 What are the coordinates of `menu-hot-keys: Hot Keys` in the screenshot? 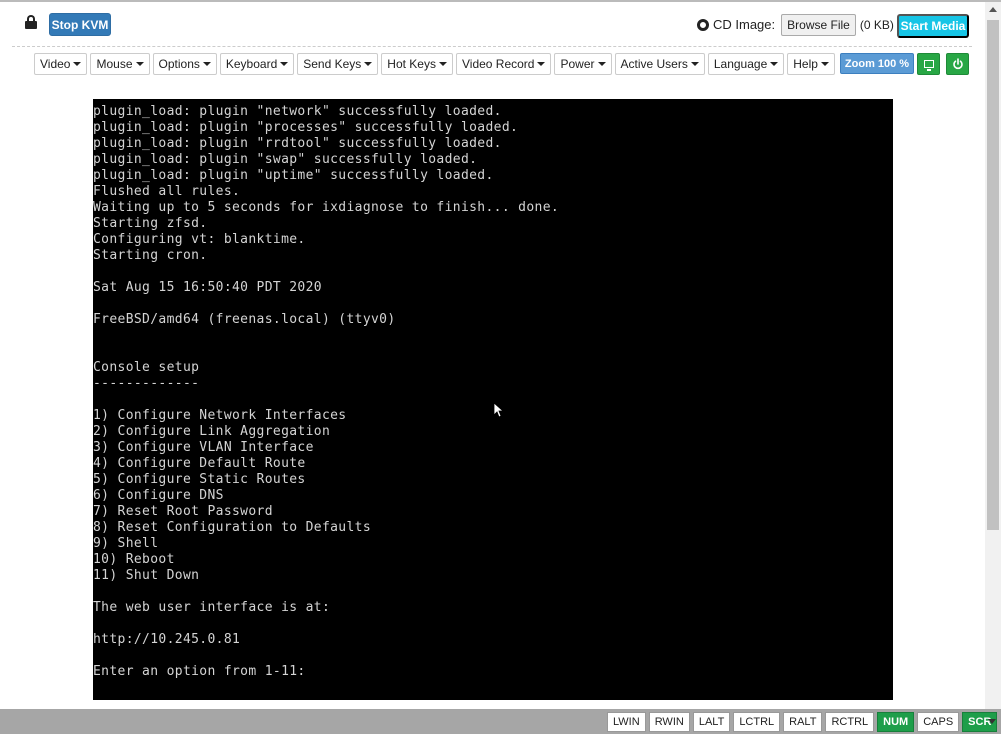 It's located at (417, 64).